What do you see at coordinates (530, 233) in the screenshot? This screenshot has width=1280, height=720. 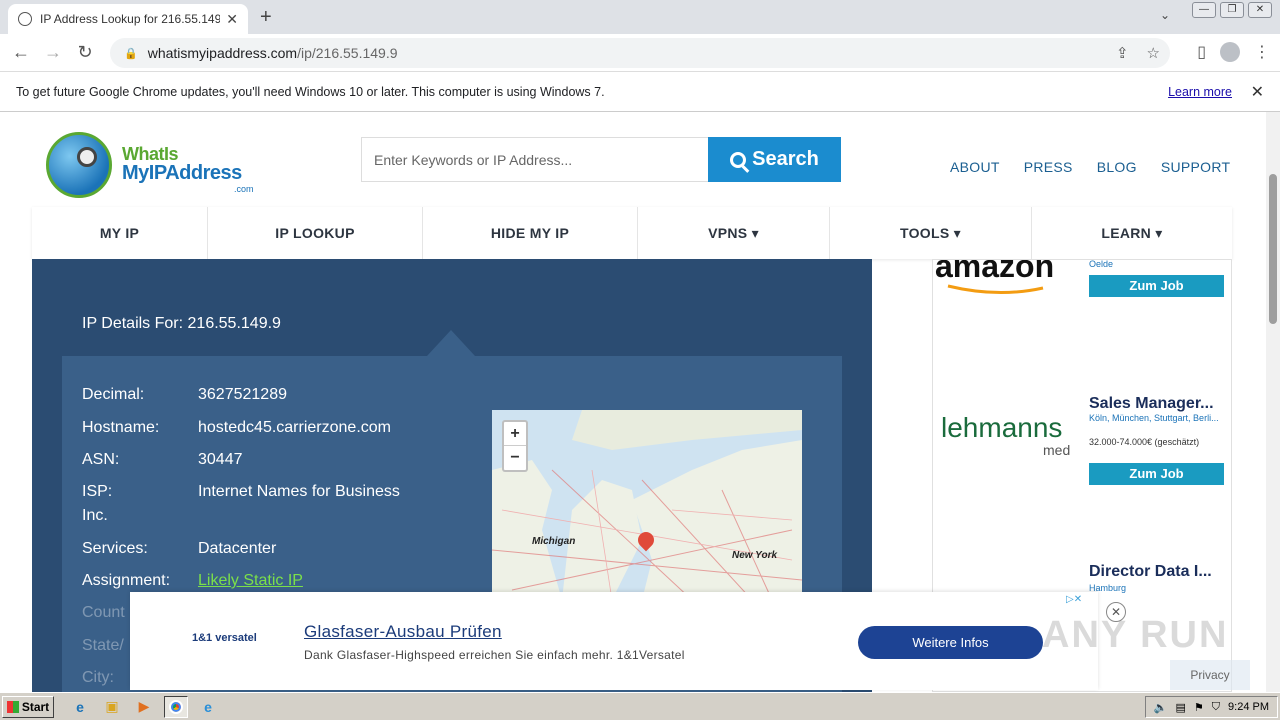 I see `nav-hide-my-ip: HIDE MY IP` at bounding box center [530, 233].